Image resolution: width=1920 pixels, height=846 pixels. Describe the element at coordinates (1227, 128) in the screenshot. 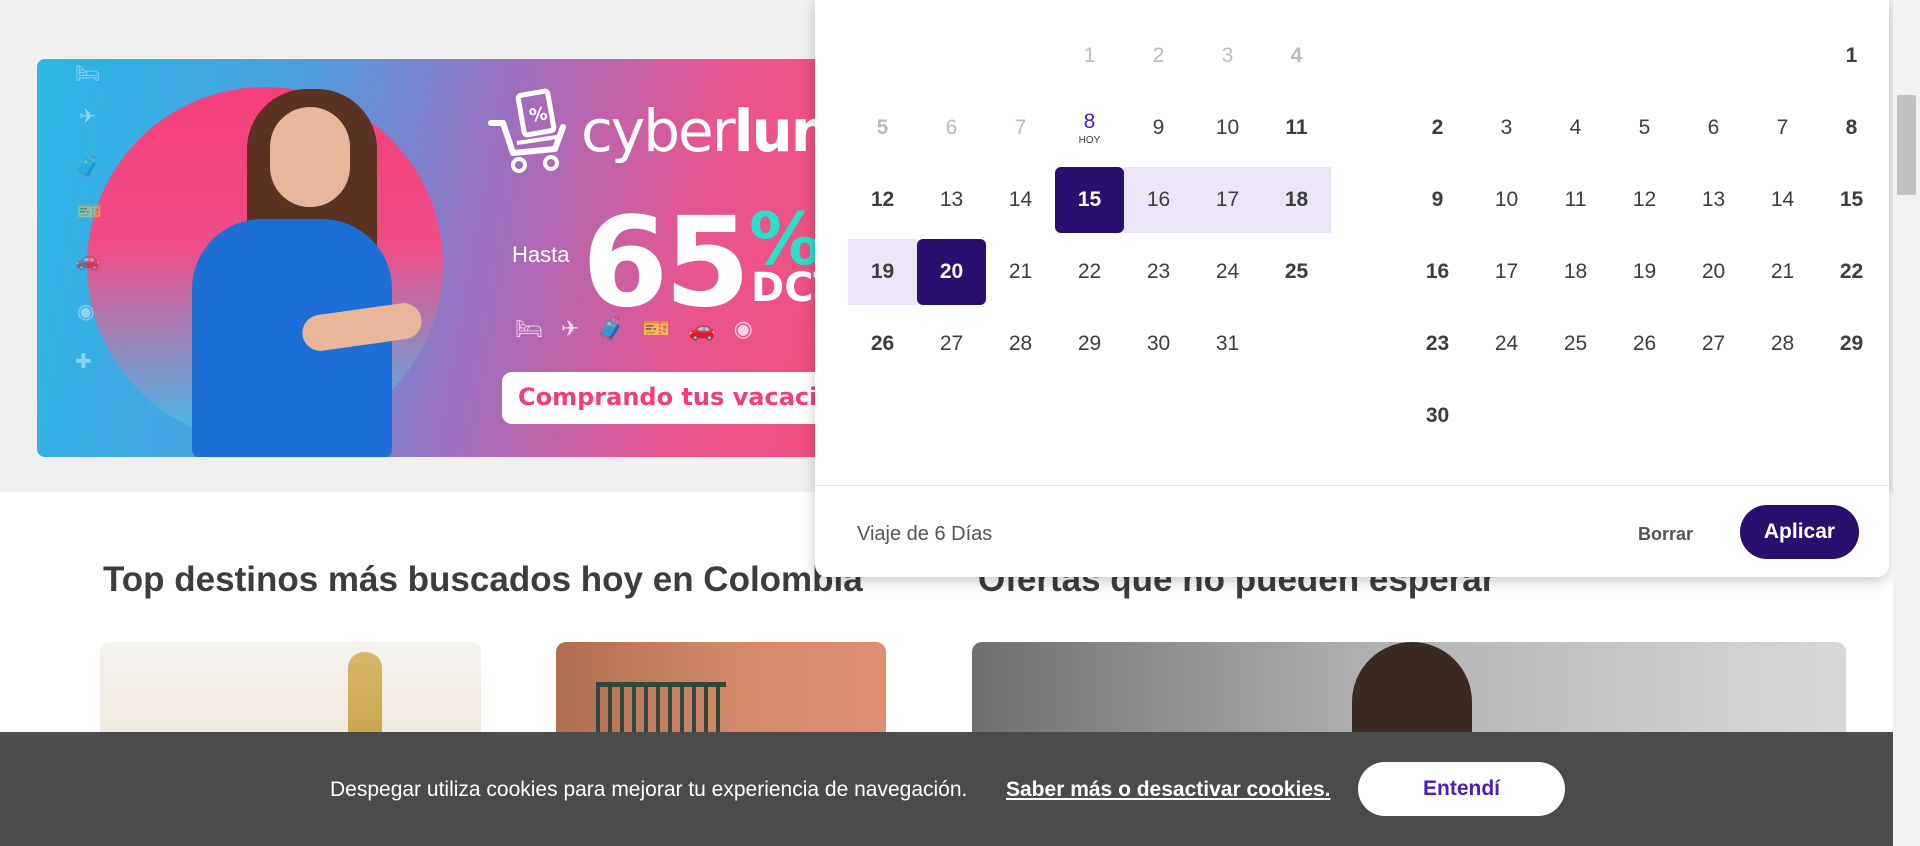

I see `calendar-day-current-10: 10` at that location.